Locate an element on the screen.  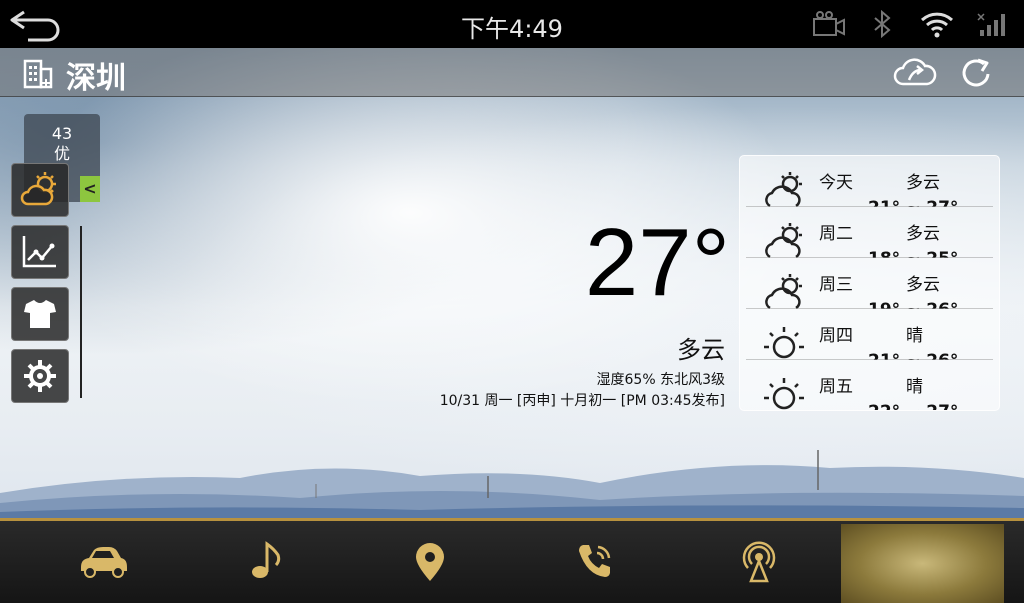
gear-icon is located at coordinates (40, 376).